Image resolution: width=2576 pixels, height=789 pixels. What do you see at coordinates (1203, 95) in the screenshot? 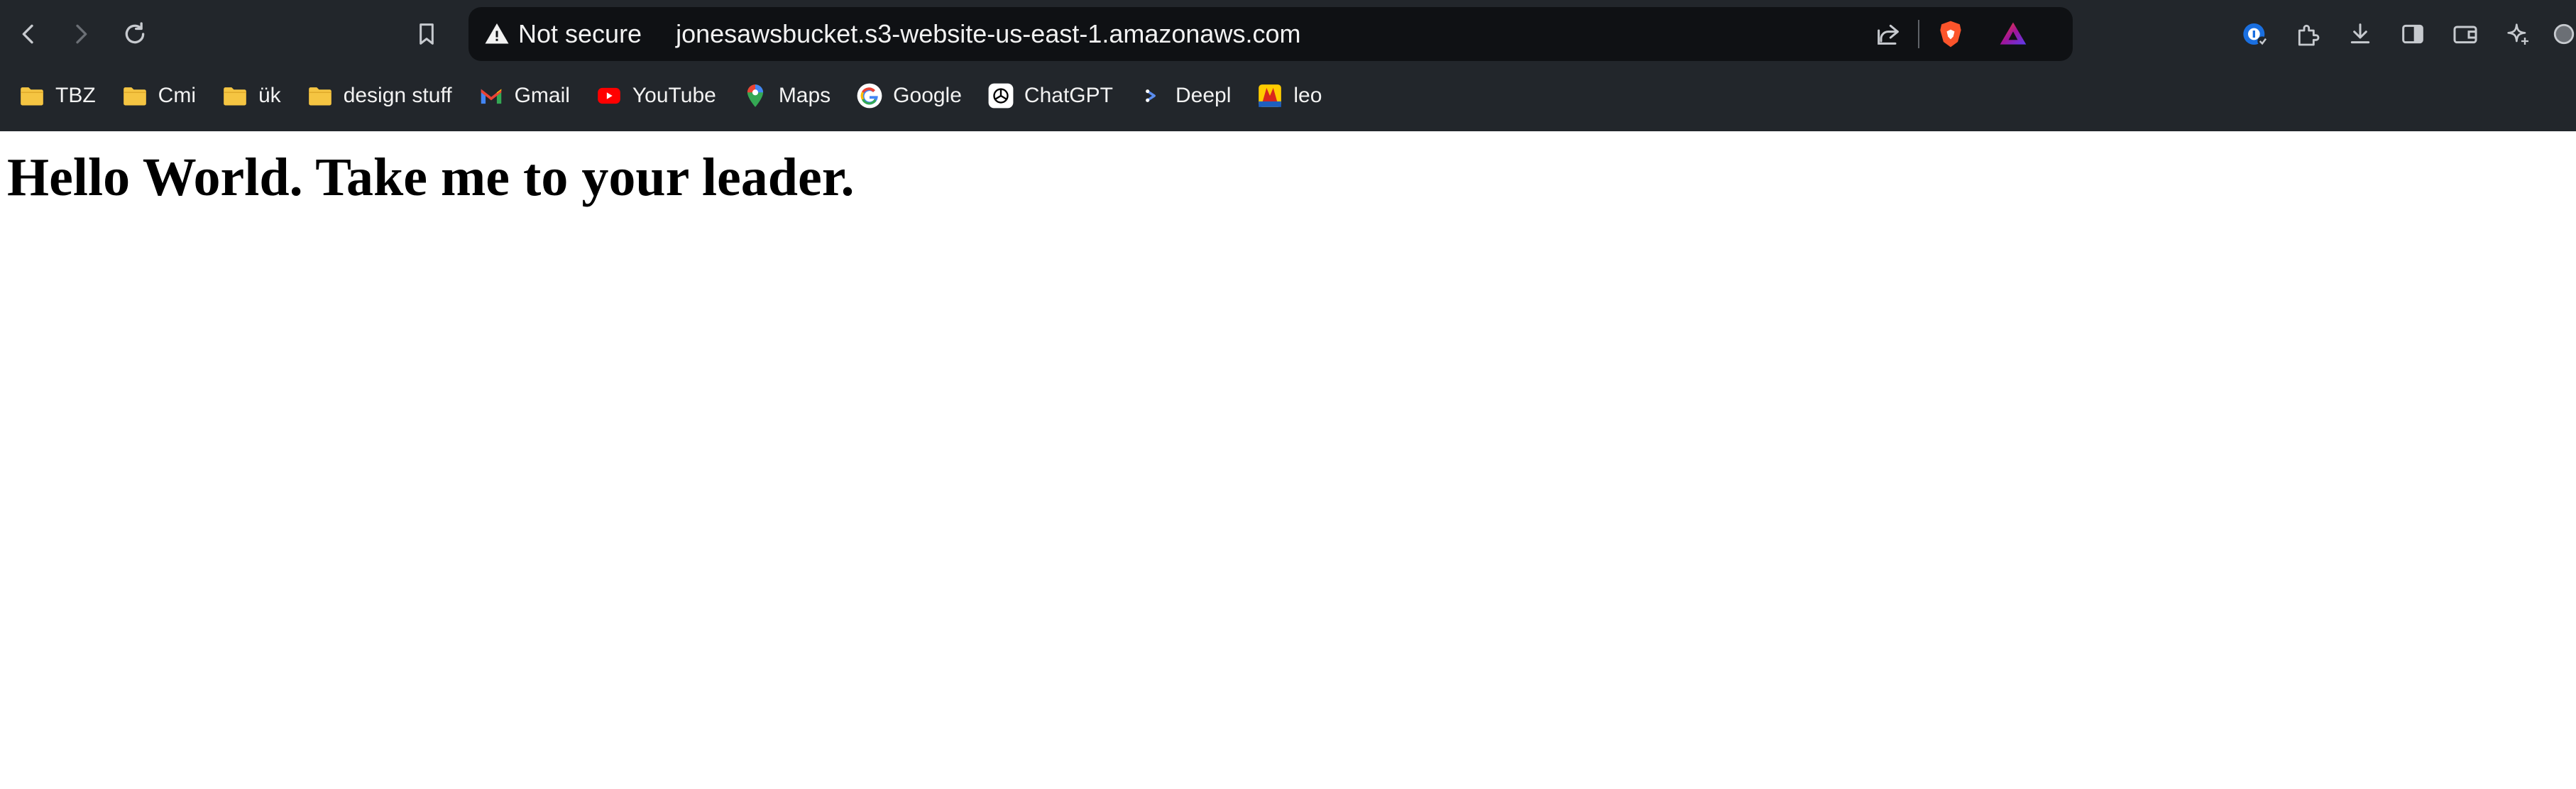
I see `bookmark-label: Deepl` at bounding box center [1203, 95].